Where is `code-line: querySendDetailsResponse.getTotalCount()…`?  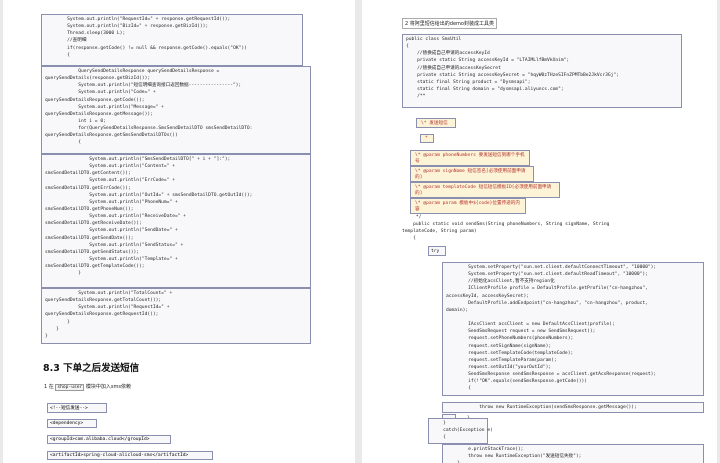
code-line: querySendDetailsResponse.getTotalCount()… is located at coordinates (103, 301).